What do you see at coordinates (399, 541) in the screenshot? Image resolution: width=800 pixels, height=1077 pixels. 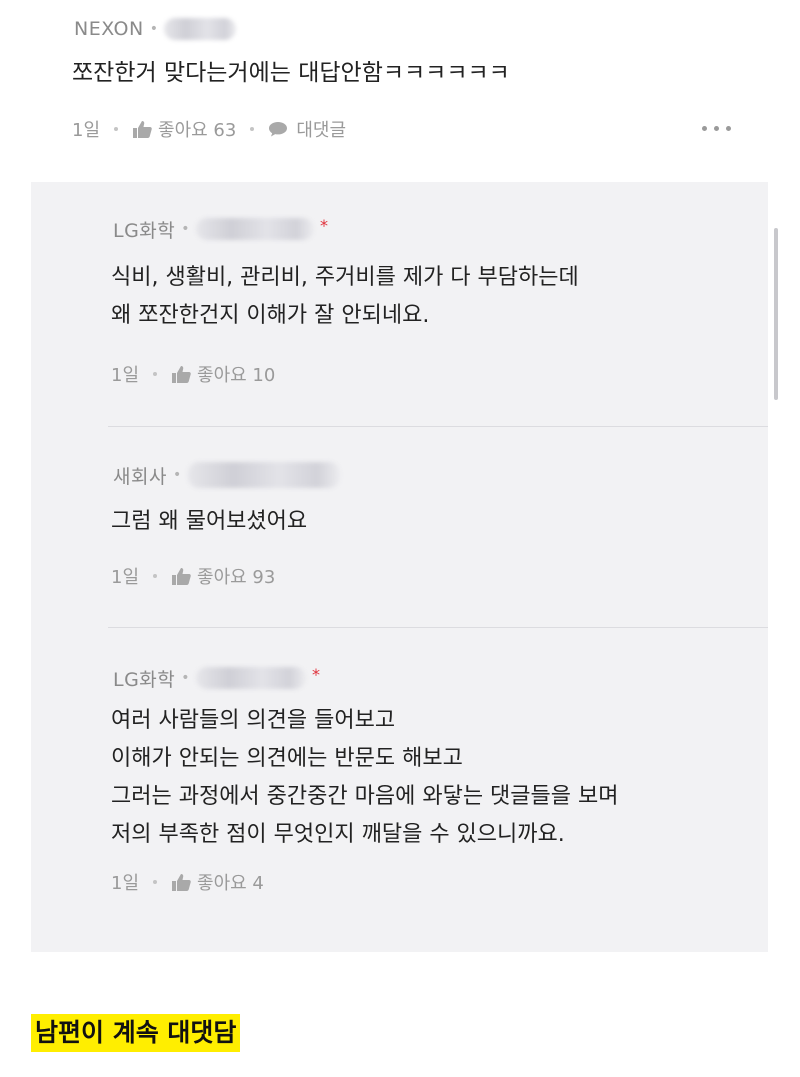 I see `reply-item: 새회사 • 그럼 왜 물어보셨어요 1일 좋아요 93` at bounding box center [399, 541].